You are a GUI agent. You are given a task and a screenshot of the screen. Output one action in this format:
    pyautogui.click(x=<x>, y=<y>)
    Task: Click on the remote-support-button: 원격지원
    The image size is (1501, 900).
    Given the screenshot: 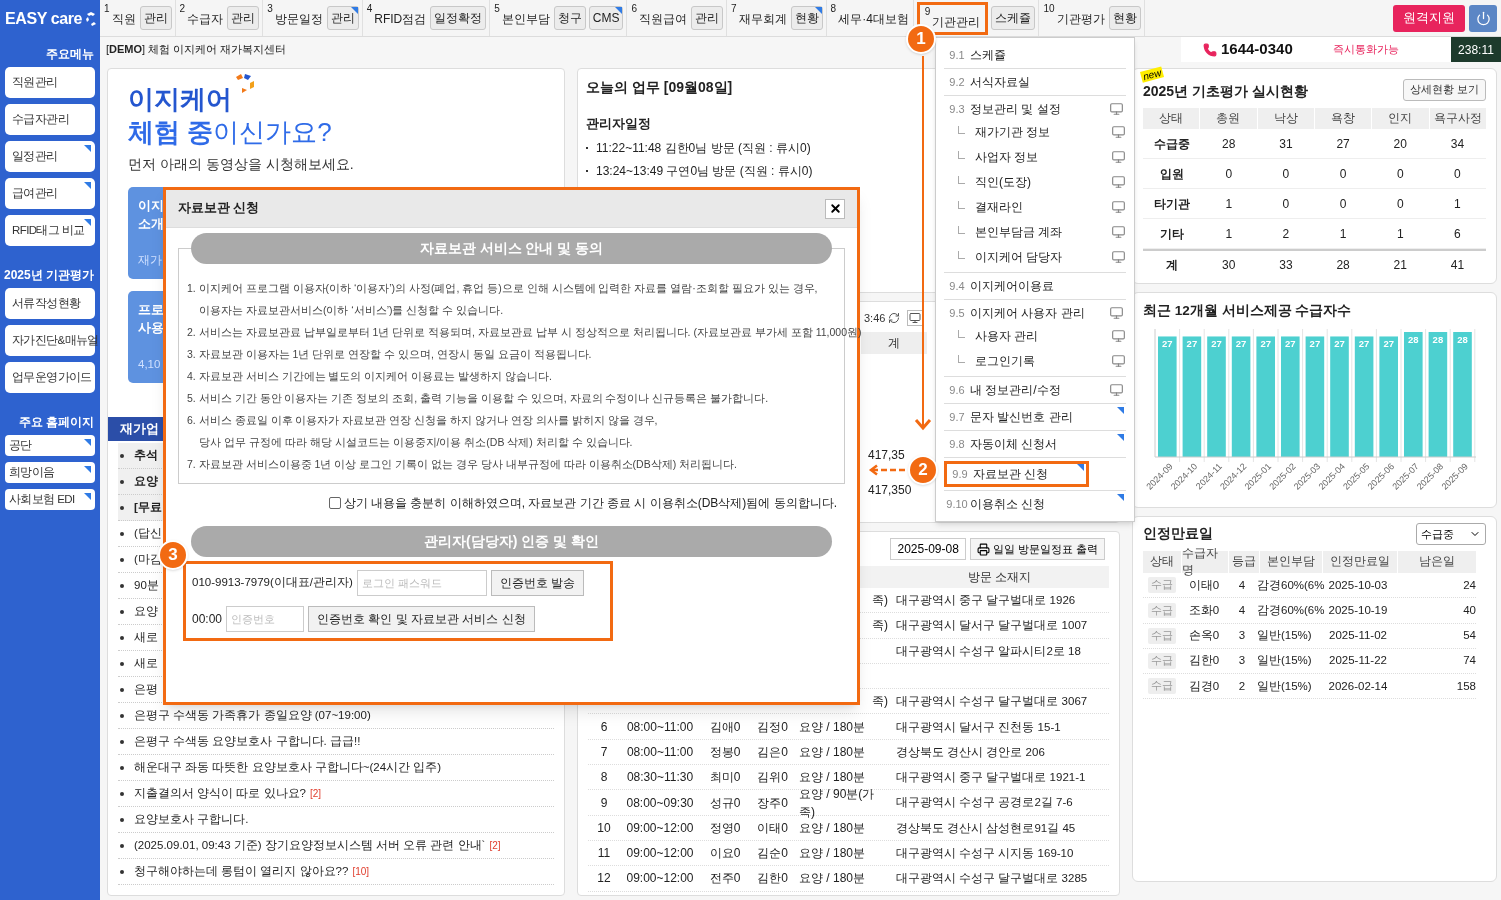 What is the action you would take?
    pyautogui.click(x=1429, y=18)
    